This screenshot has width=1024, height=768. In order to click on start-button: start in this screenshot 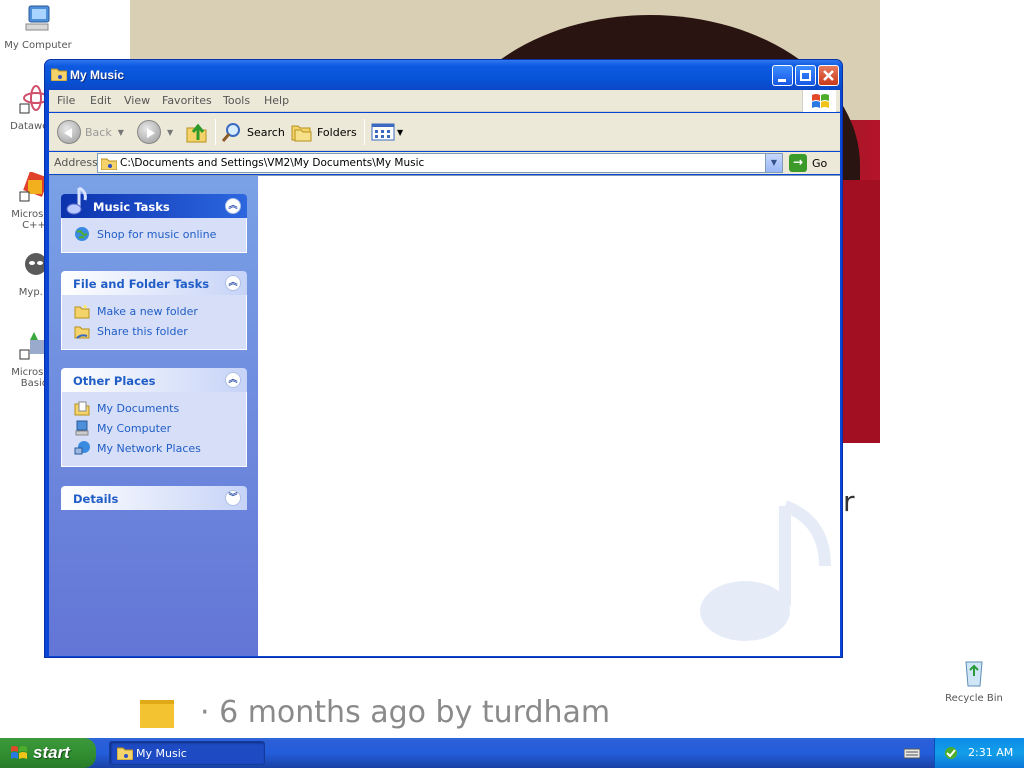, I will do `click(48, 753)`.